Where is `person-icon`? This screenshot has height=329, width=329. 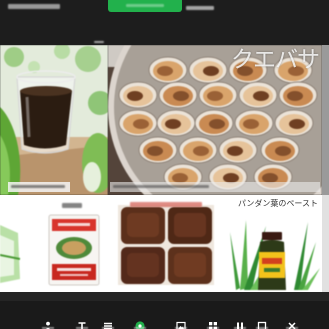 person-icon is located at coordinates (48, 322).